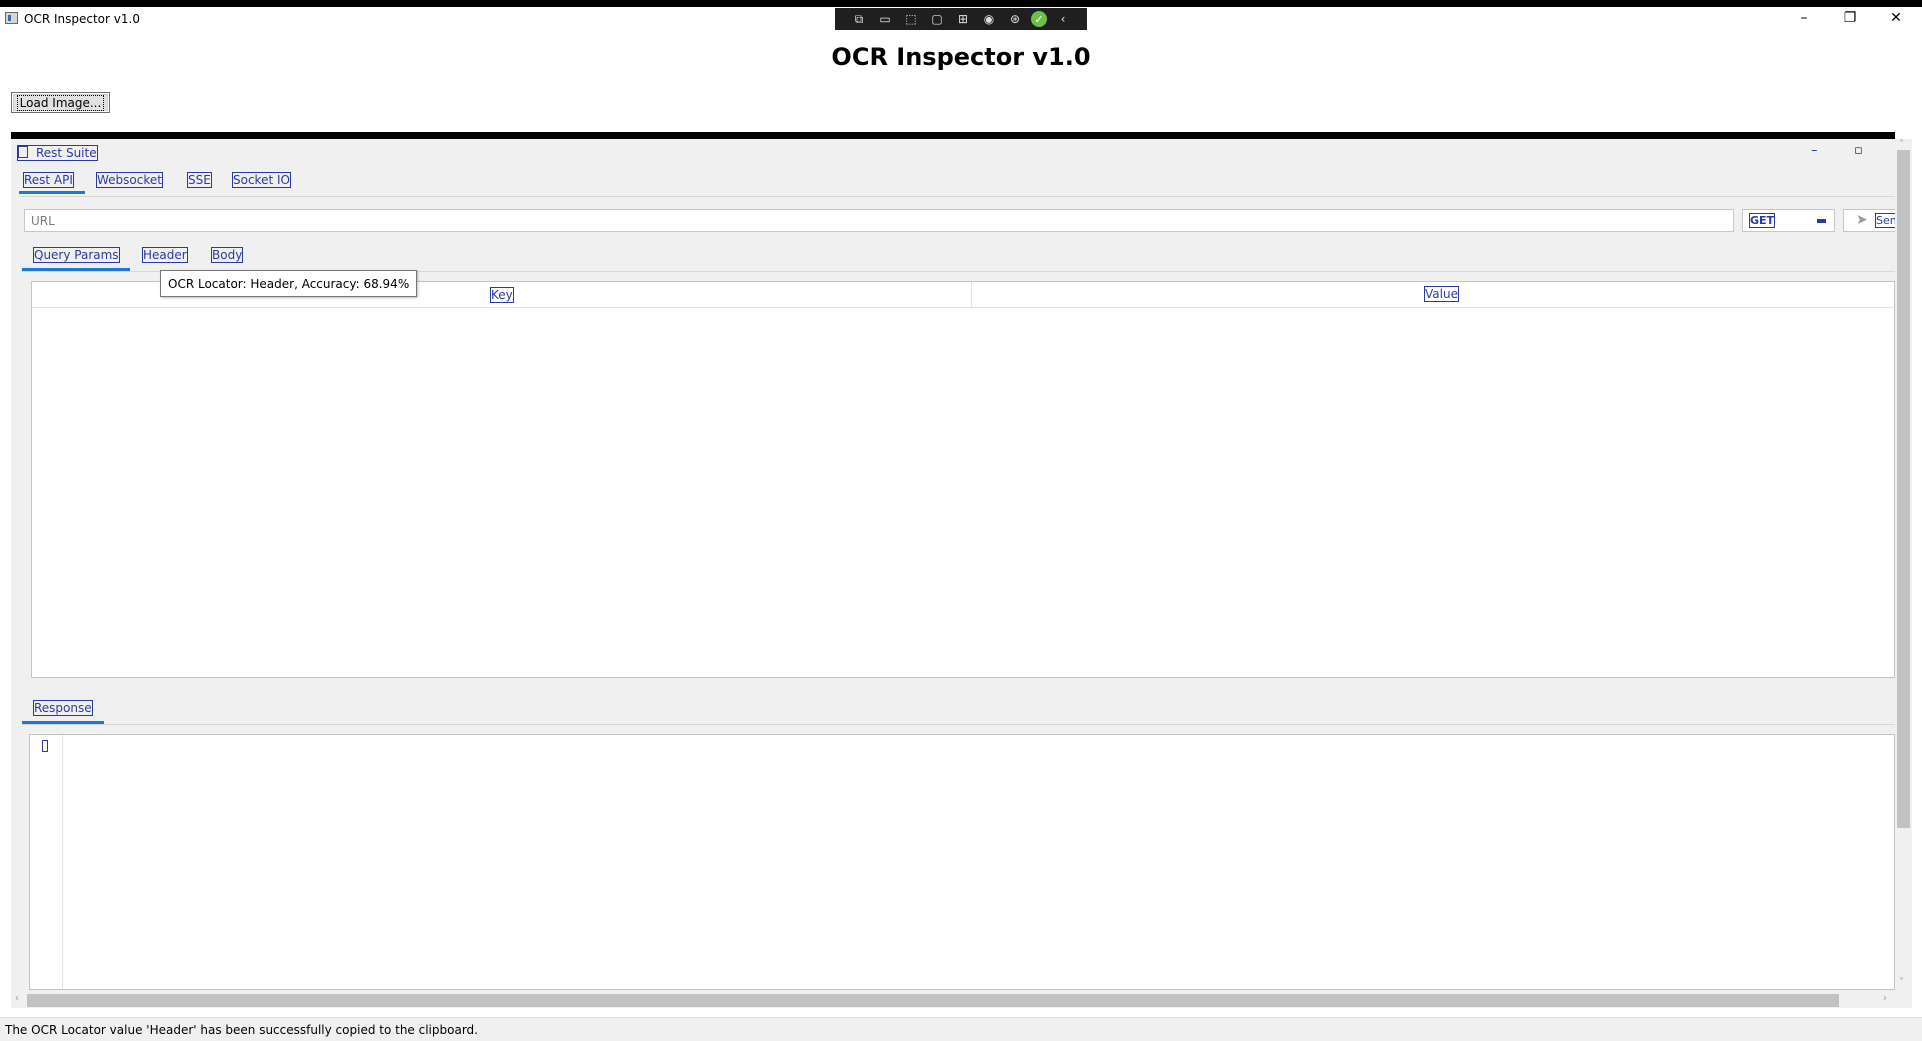 The width and height of the screenshot is (1922, 1041). What do you see at coordinates (989, 19) in the screenshot?
I see `eye-icon: ◉` at bounding box center [989, 19].